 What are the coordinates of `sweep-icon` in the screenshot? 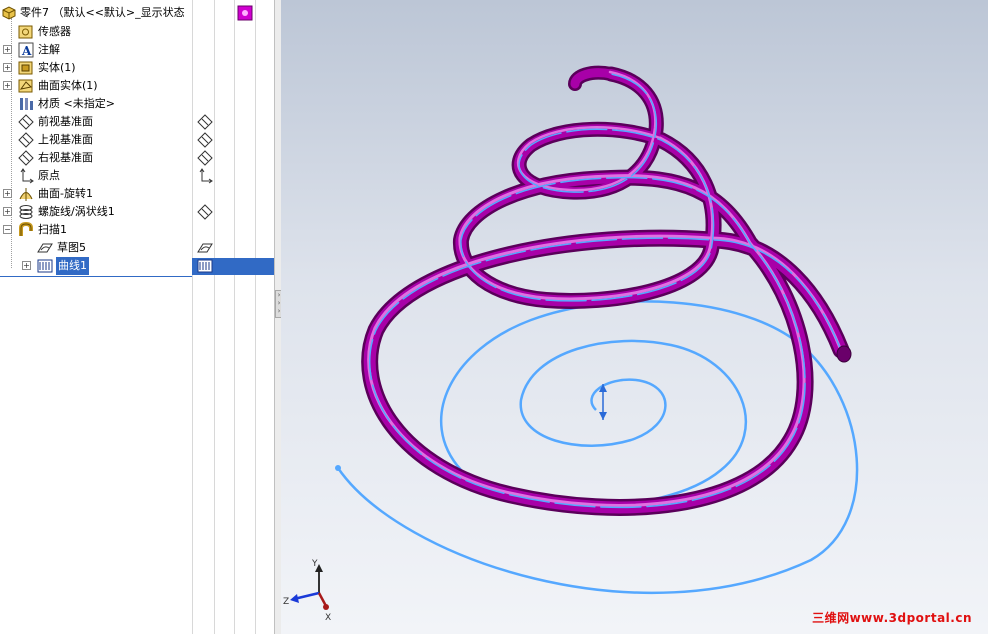 It's located at (26, 230).